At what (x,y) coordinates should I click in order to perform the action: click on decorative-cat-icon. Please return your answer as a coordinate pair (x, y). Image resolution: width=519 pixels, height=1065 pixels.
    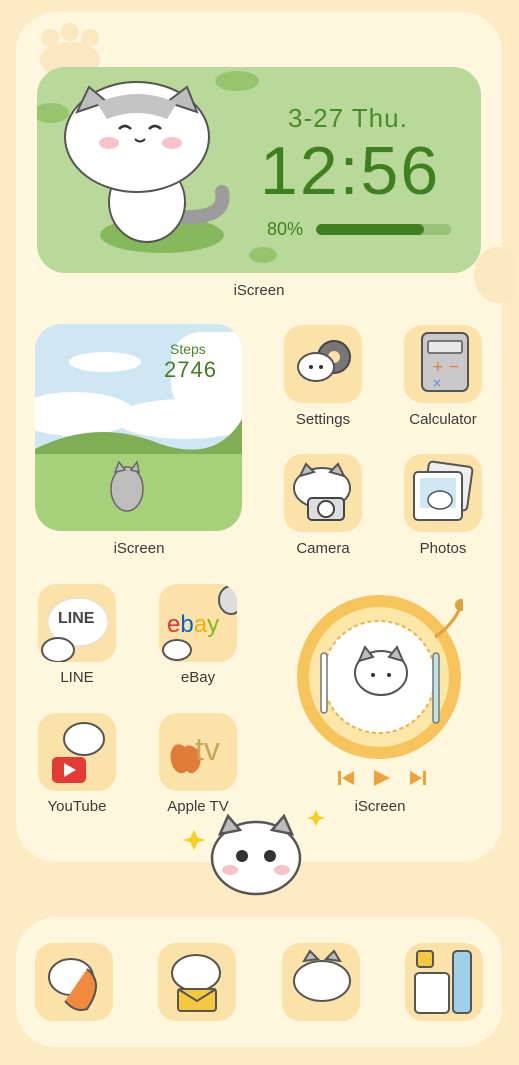
    Looking at the image, I should click on (253, 853).